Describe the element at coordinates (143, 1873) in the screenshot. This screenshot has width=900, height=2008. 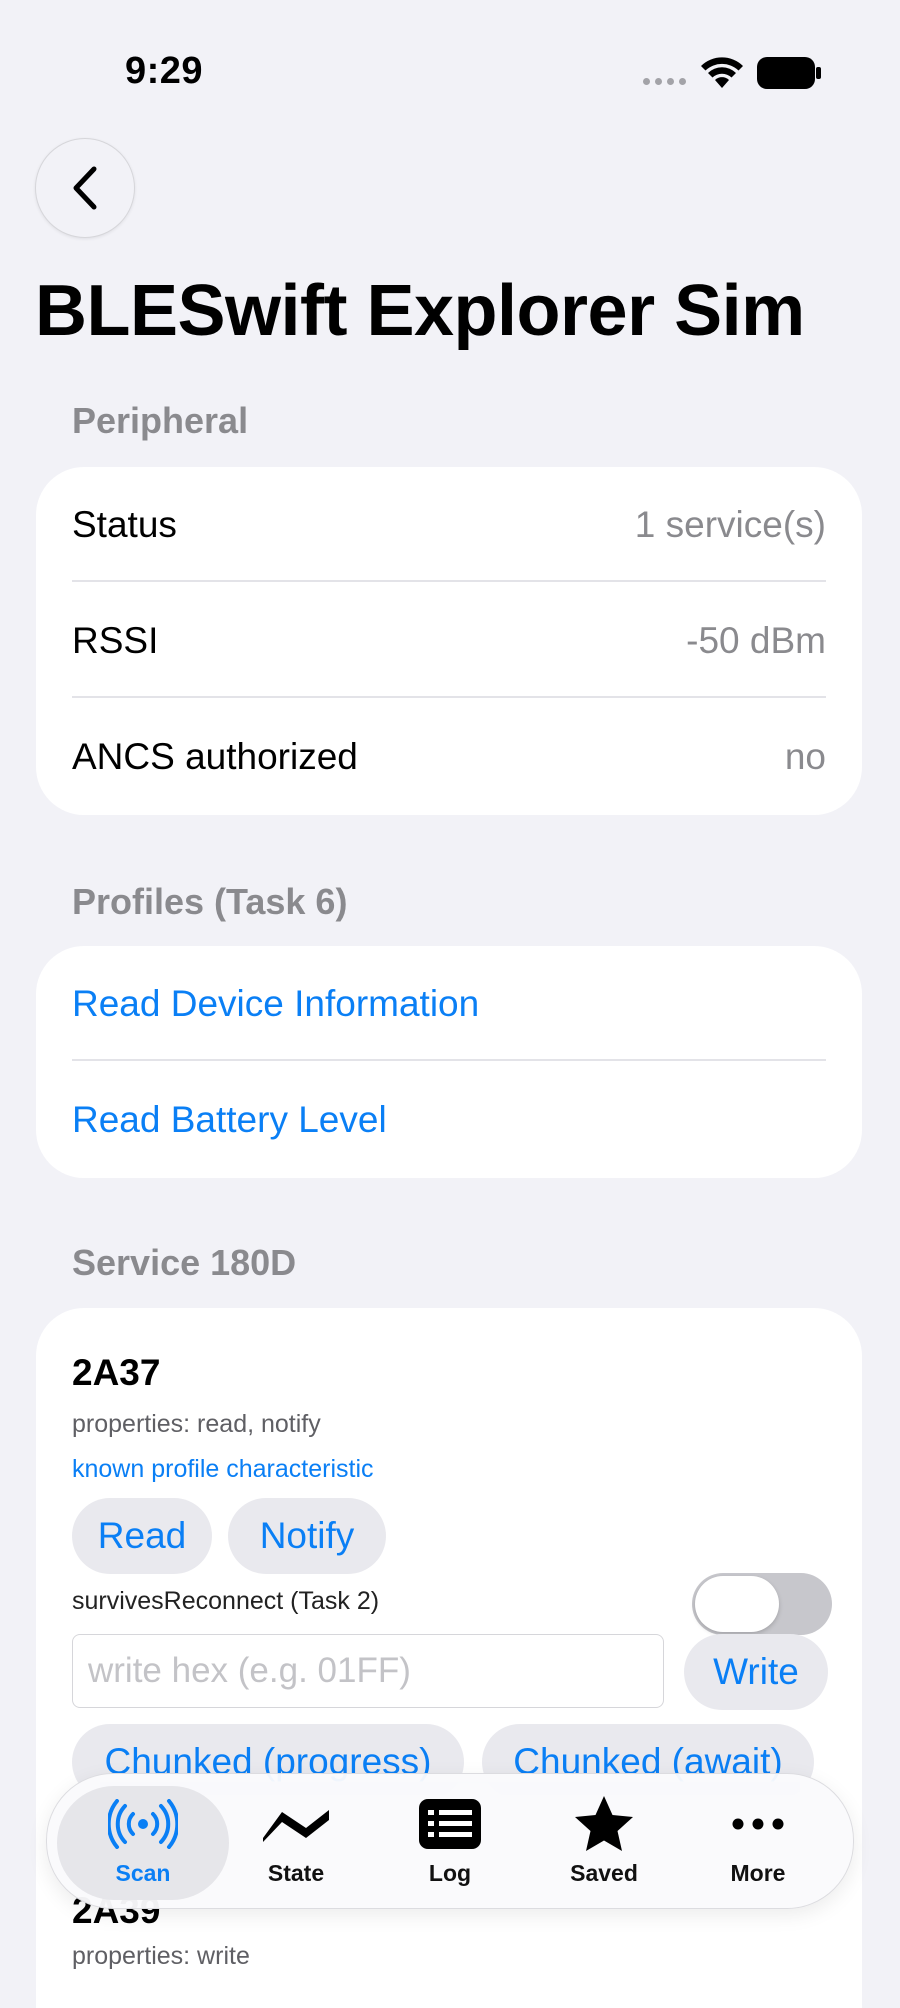
I see `tab-label: Scan` at that location.